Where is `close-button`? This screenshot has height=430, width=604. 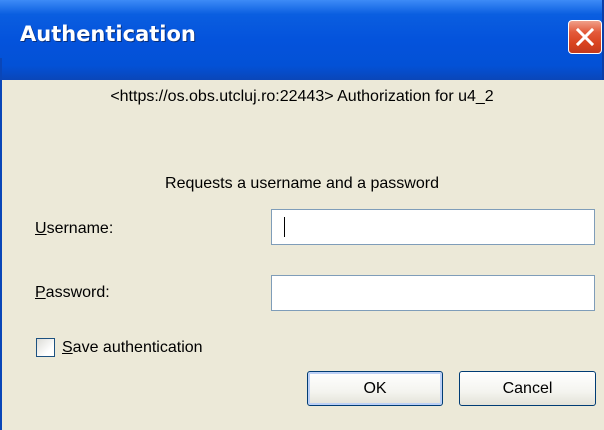 close-button is located at coordinates (585, 37).